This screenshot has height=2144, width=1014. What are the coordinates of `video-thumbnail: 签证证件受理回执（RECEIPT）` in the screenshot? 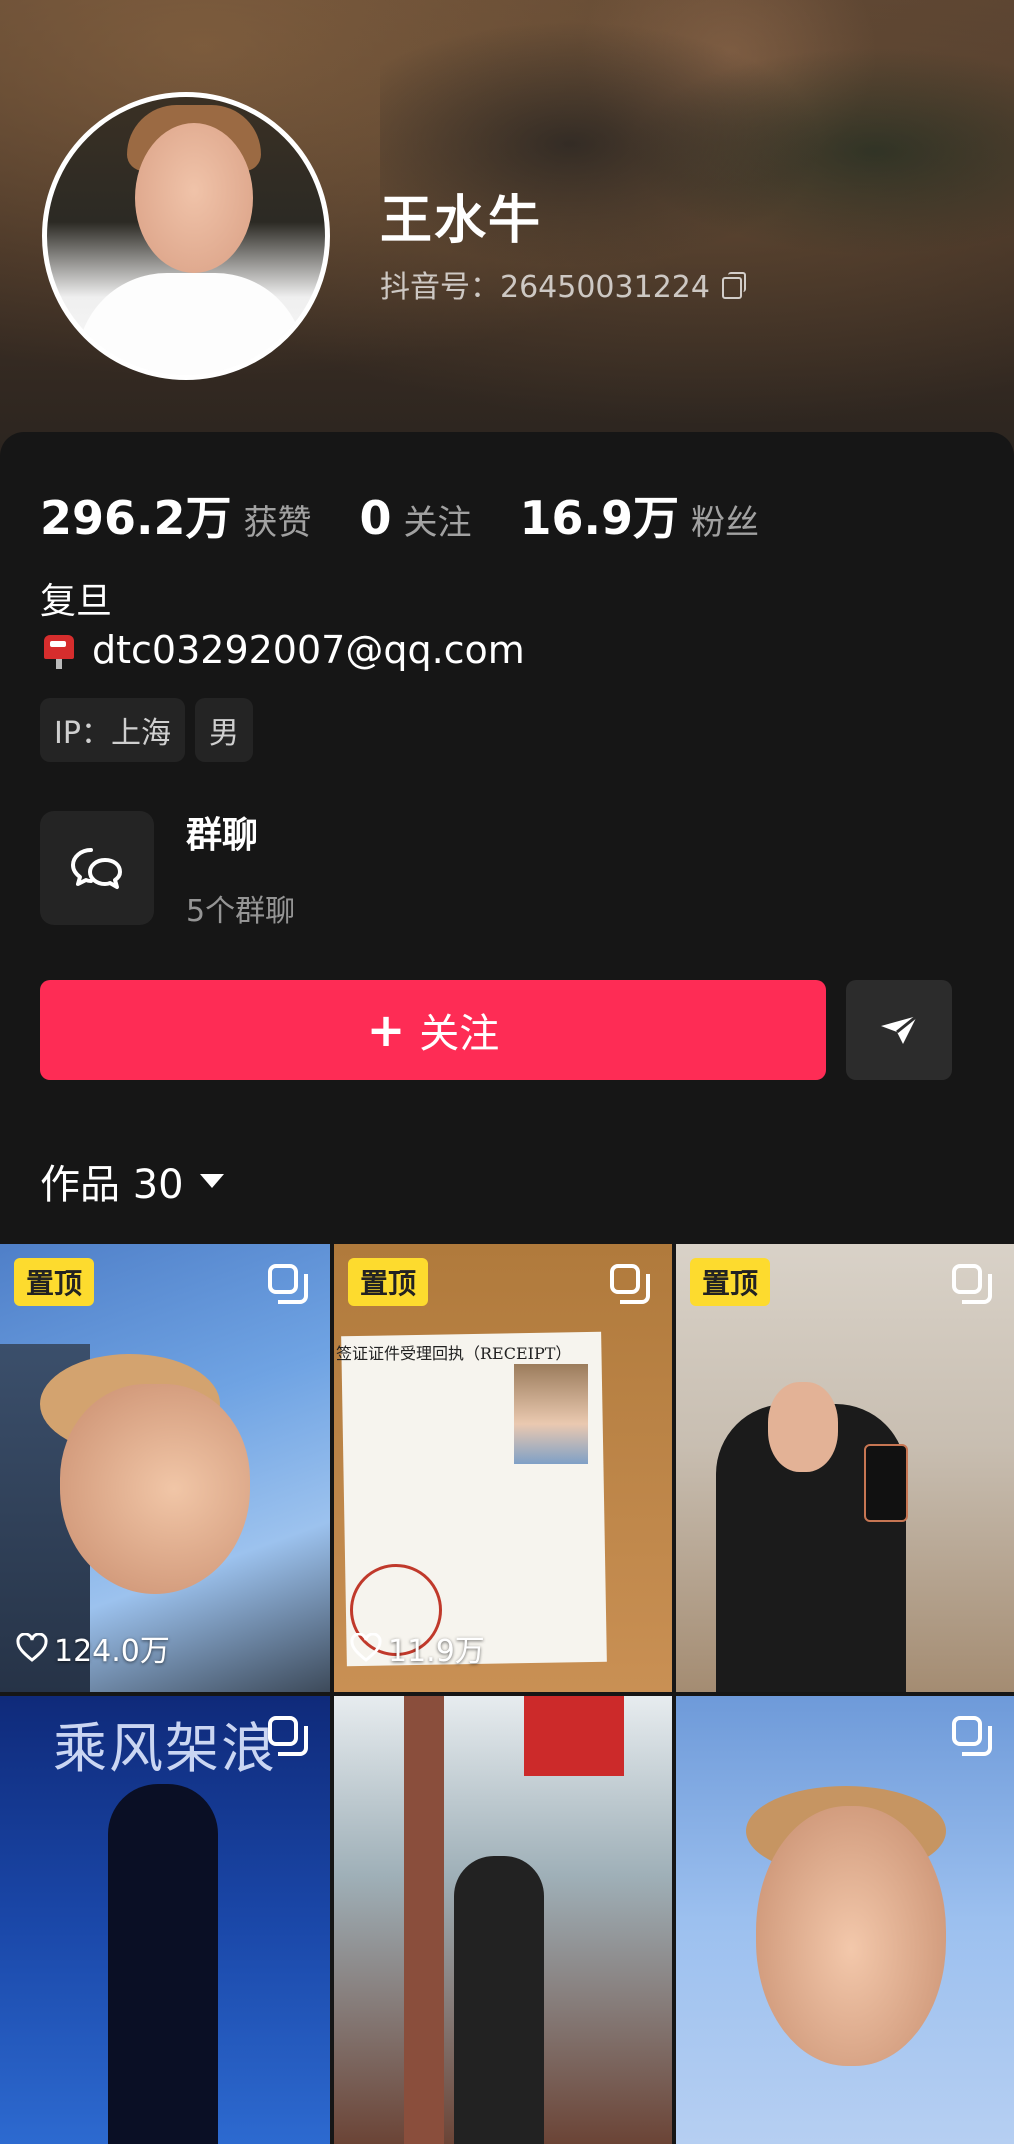 It's located at (503, 1468).